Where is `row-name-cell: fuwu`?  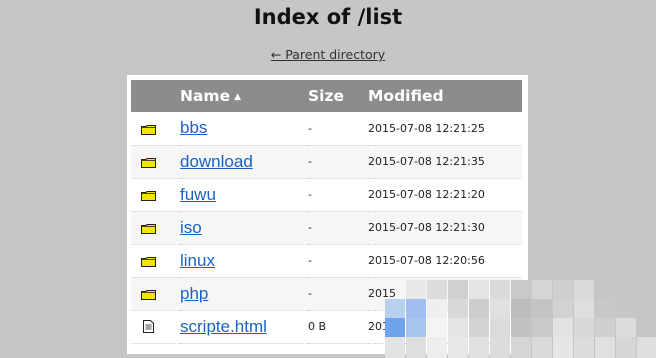
row-name-cell: fuwu is located at coordinates (244, 194).